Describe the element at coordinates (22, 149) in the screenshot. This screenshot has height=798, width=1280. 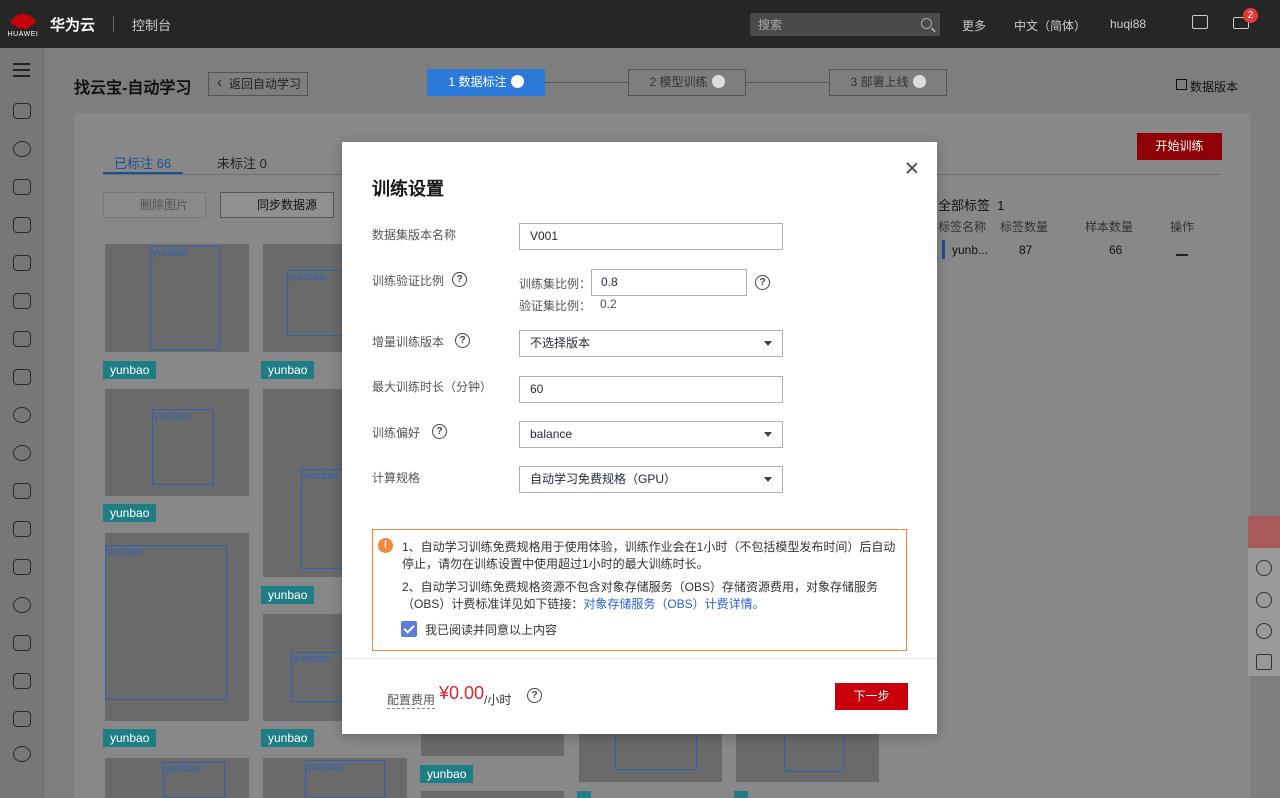
I see `cluster-icon` at that location.